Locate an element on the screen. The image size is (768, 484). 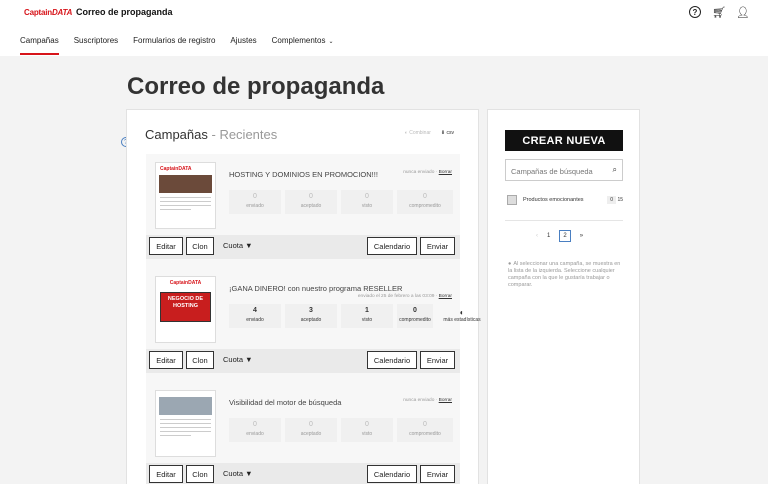
stat-viewed: 1 visto is located at coordinates (367, 316).